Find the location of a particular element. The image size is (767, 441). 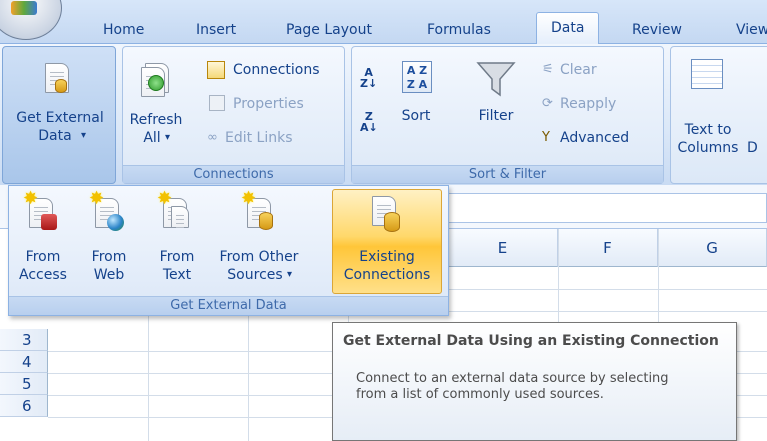

from-text-label-2: Text is located at coordinates (177, 275).